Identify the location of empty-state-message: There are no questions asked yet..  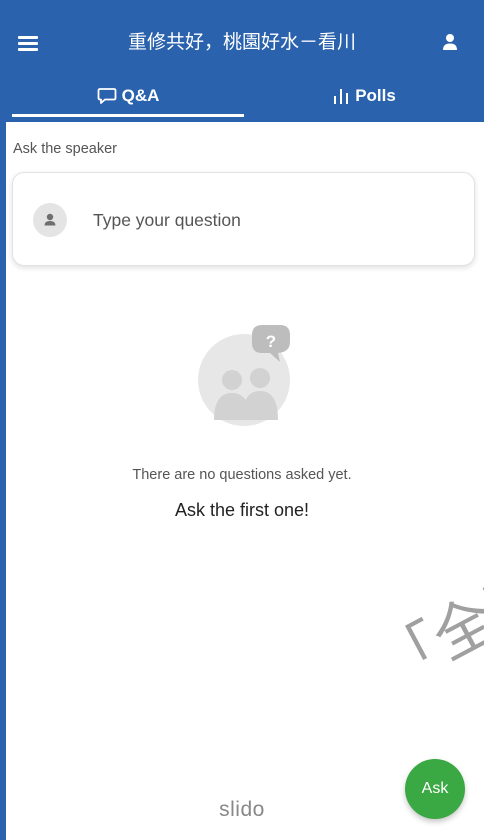
(242, 475).